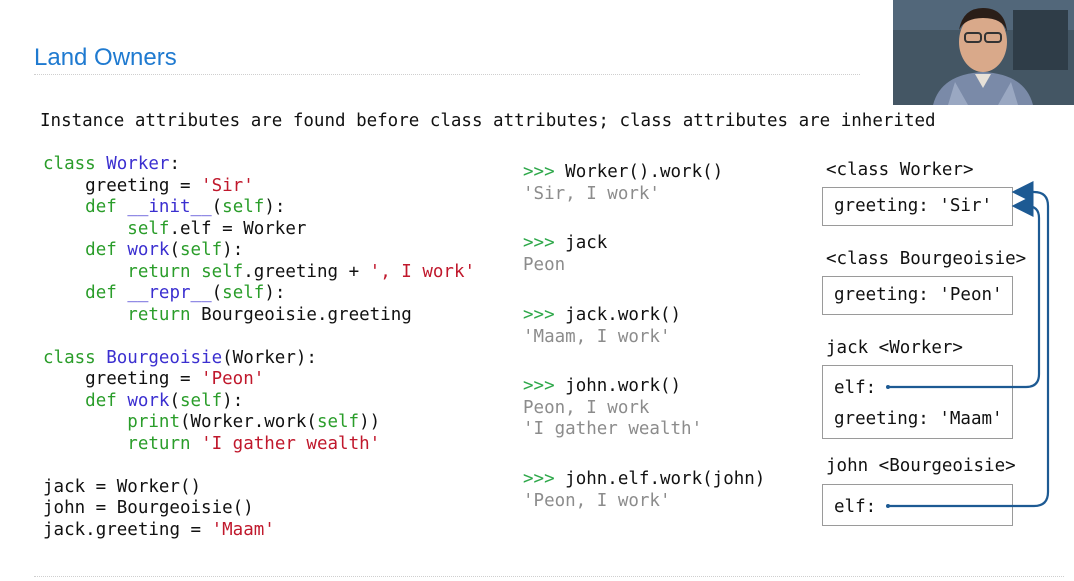  Describe the element at coordinates (964, 292) in the screenshot. I see `jack-elf-arrow` at that location.